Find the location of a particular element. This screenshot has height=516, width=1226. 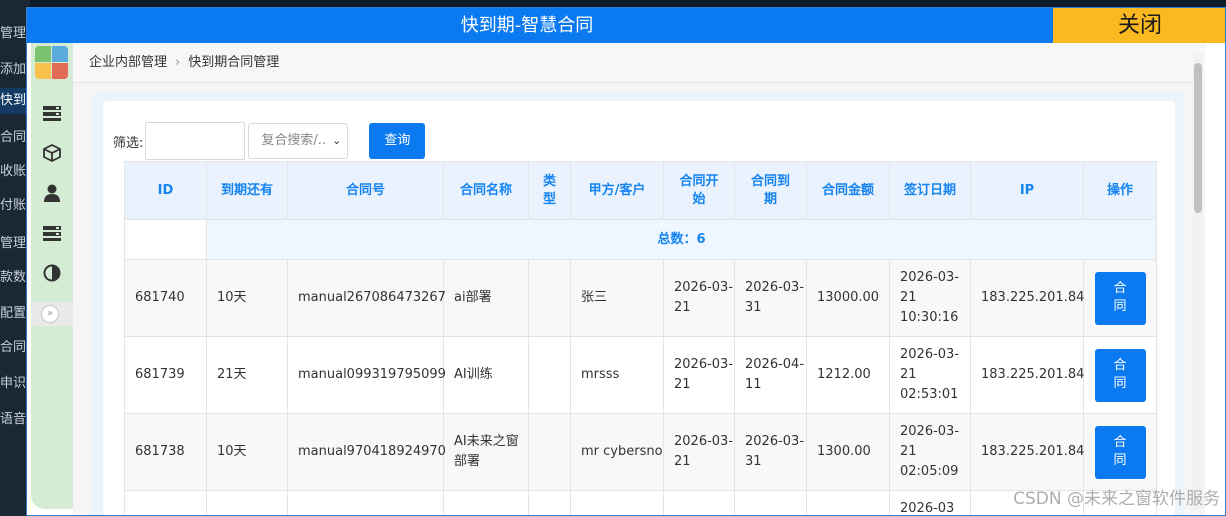

watermark: CSDN @未来之窗软件服务 is located at coordinates (1116, 499).